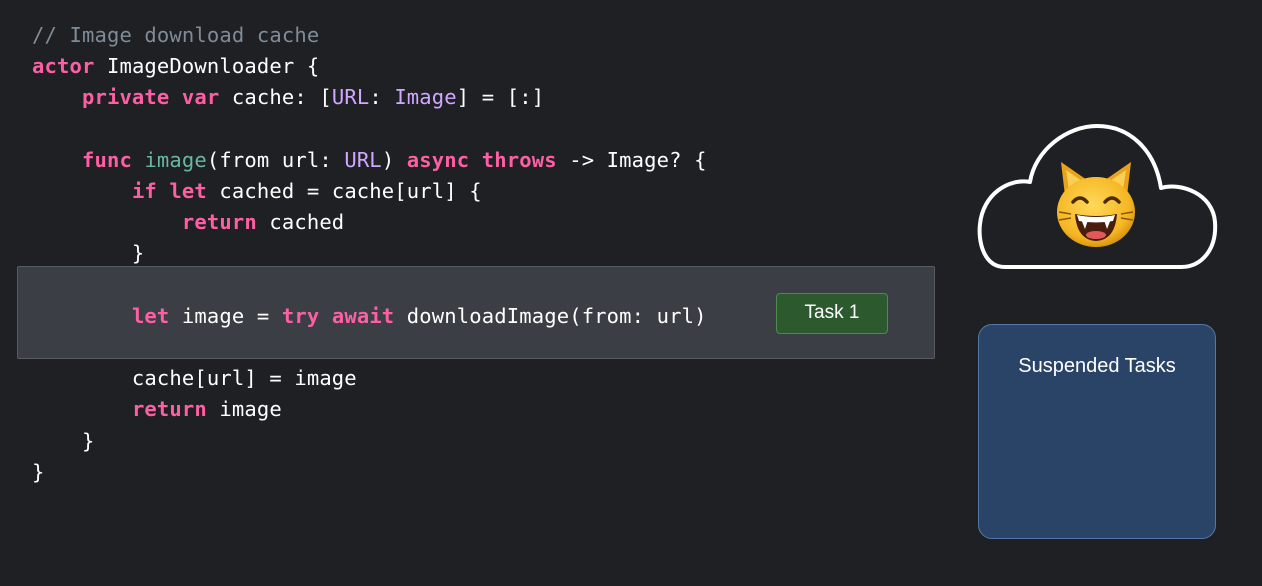  Describe the element at coordinates (438, 159) in the screenshot. I see `code-token-keyword: async` at that location.